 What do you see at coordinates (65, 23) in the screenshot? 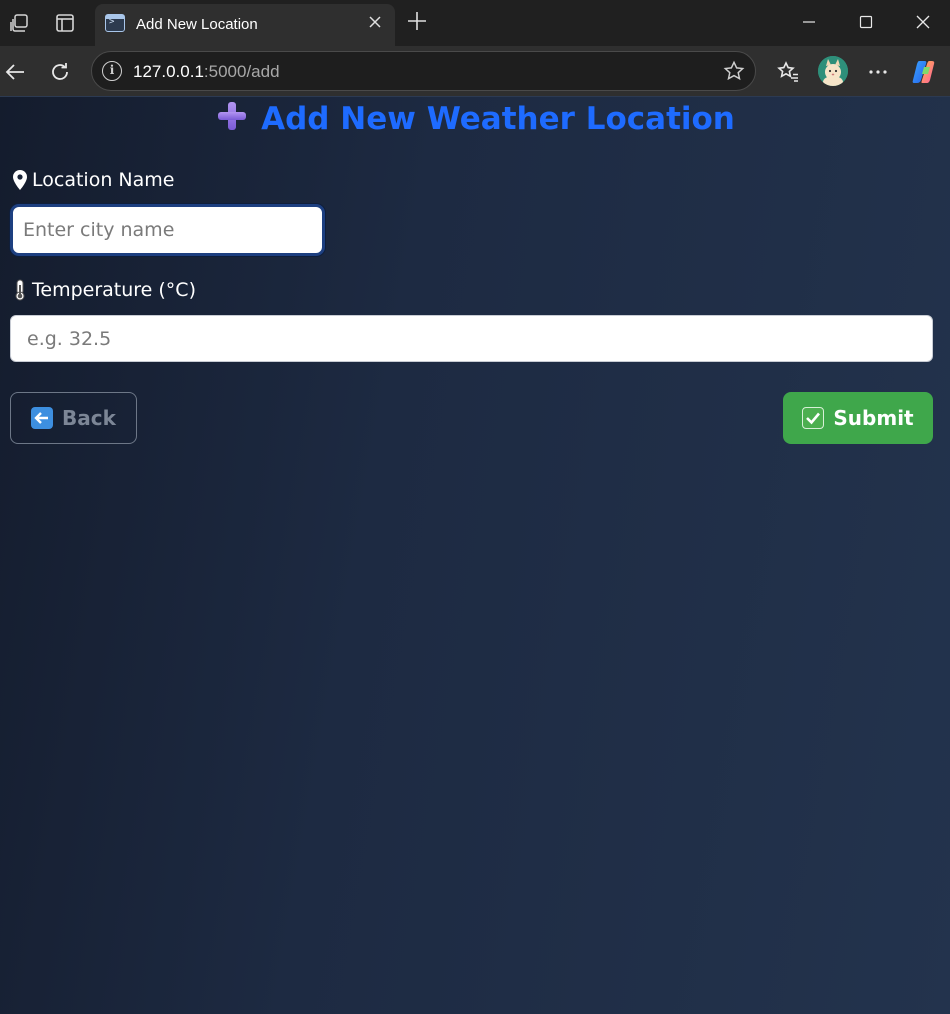
I see `vertical-tabs-icon` at bounding box center [65, 23].